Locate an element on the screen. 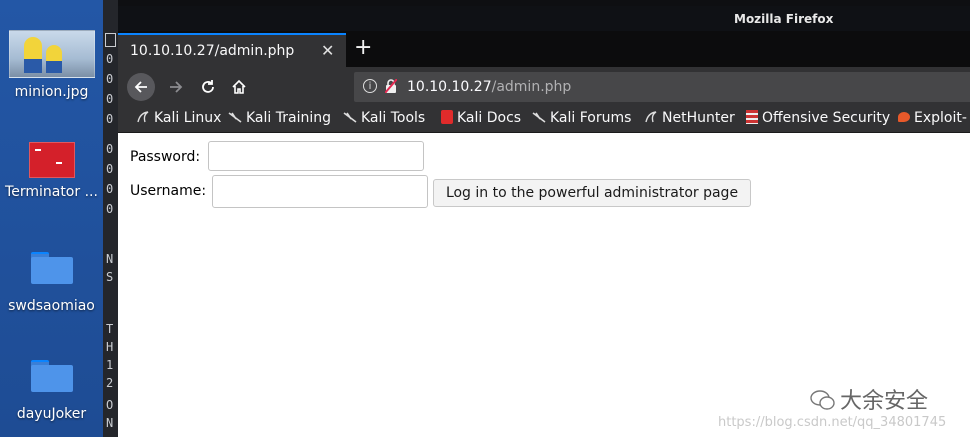 The image size is (970, 437). arrow-right-icon is located at coordinates (176, 87).